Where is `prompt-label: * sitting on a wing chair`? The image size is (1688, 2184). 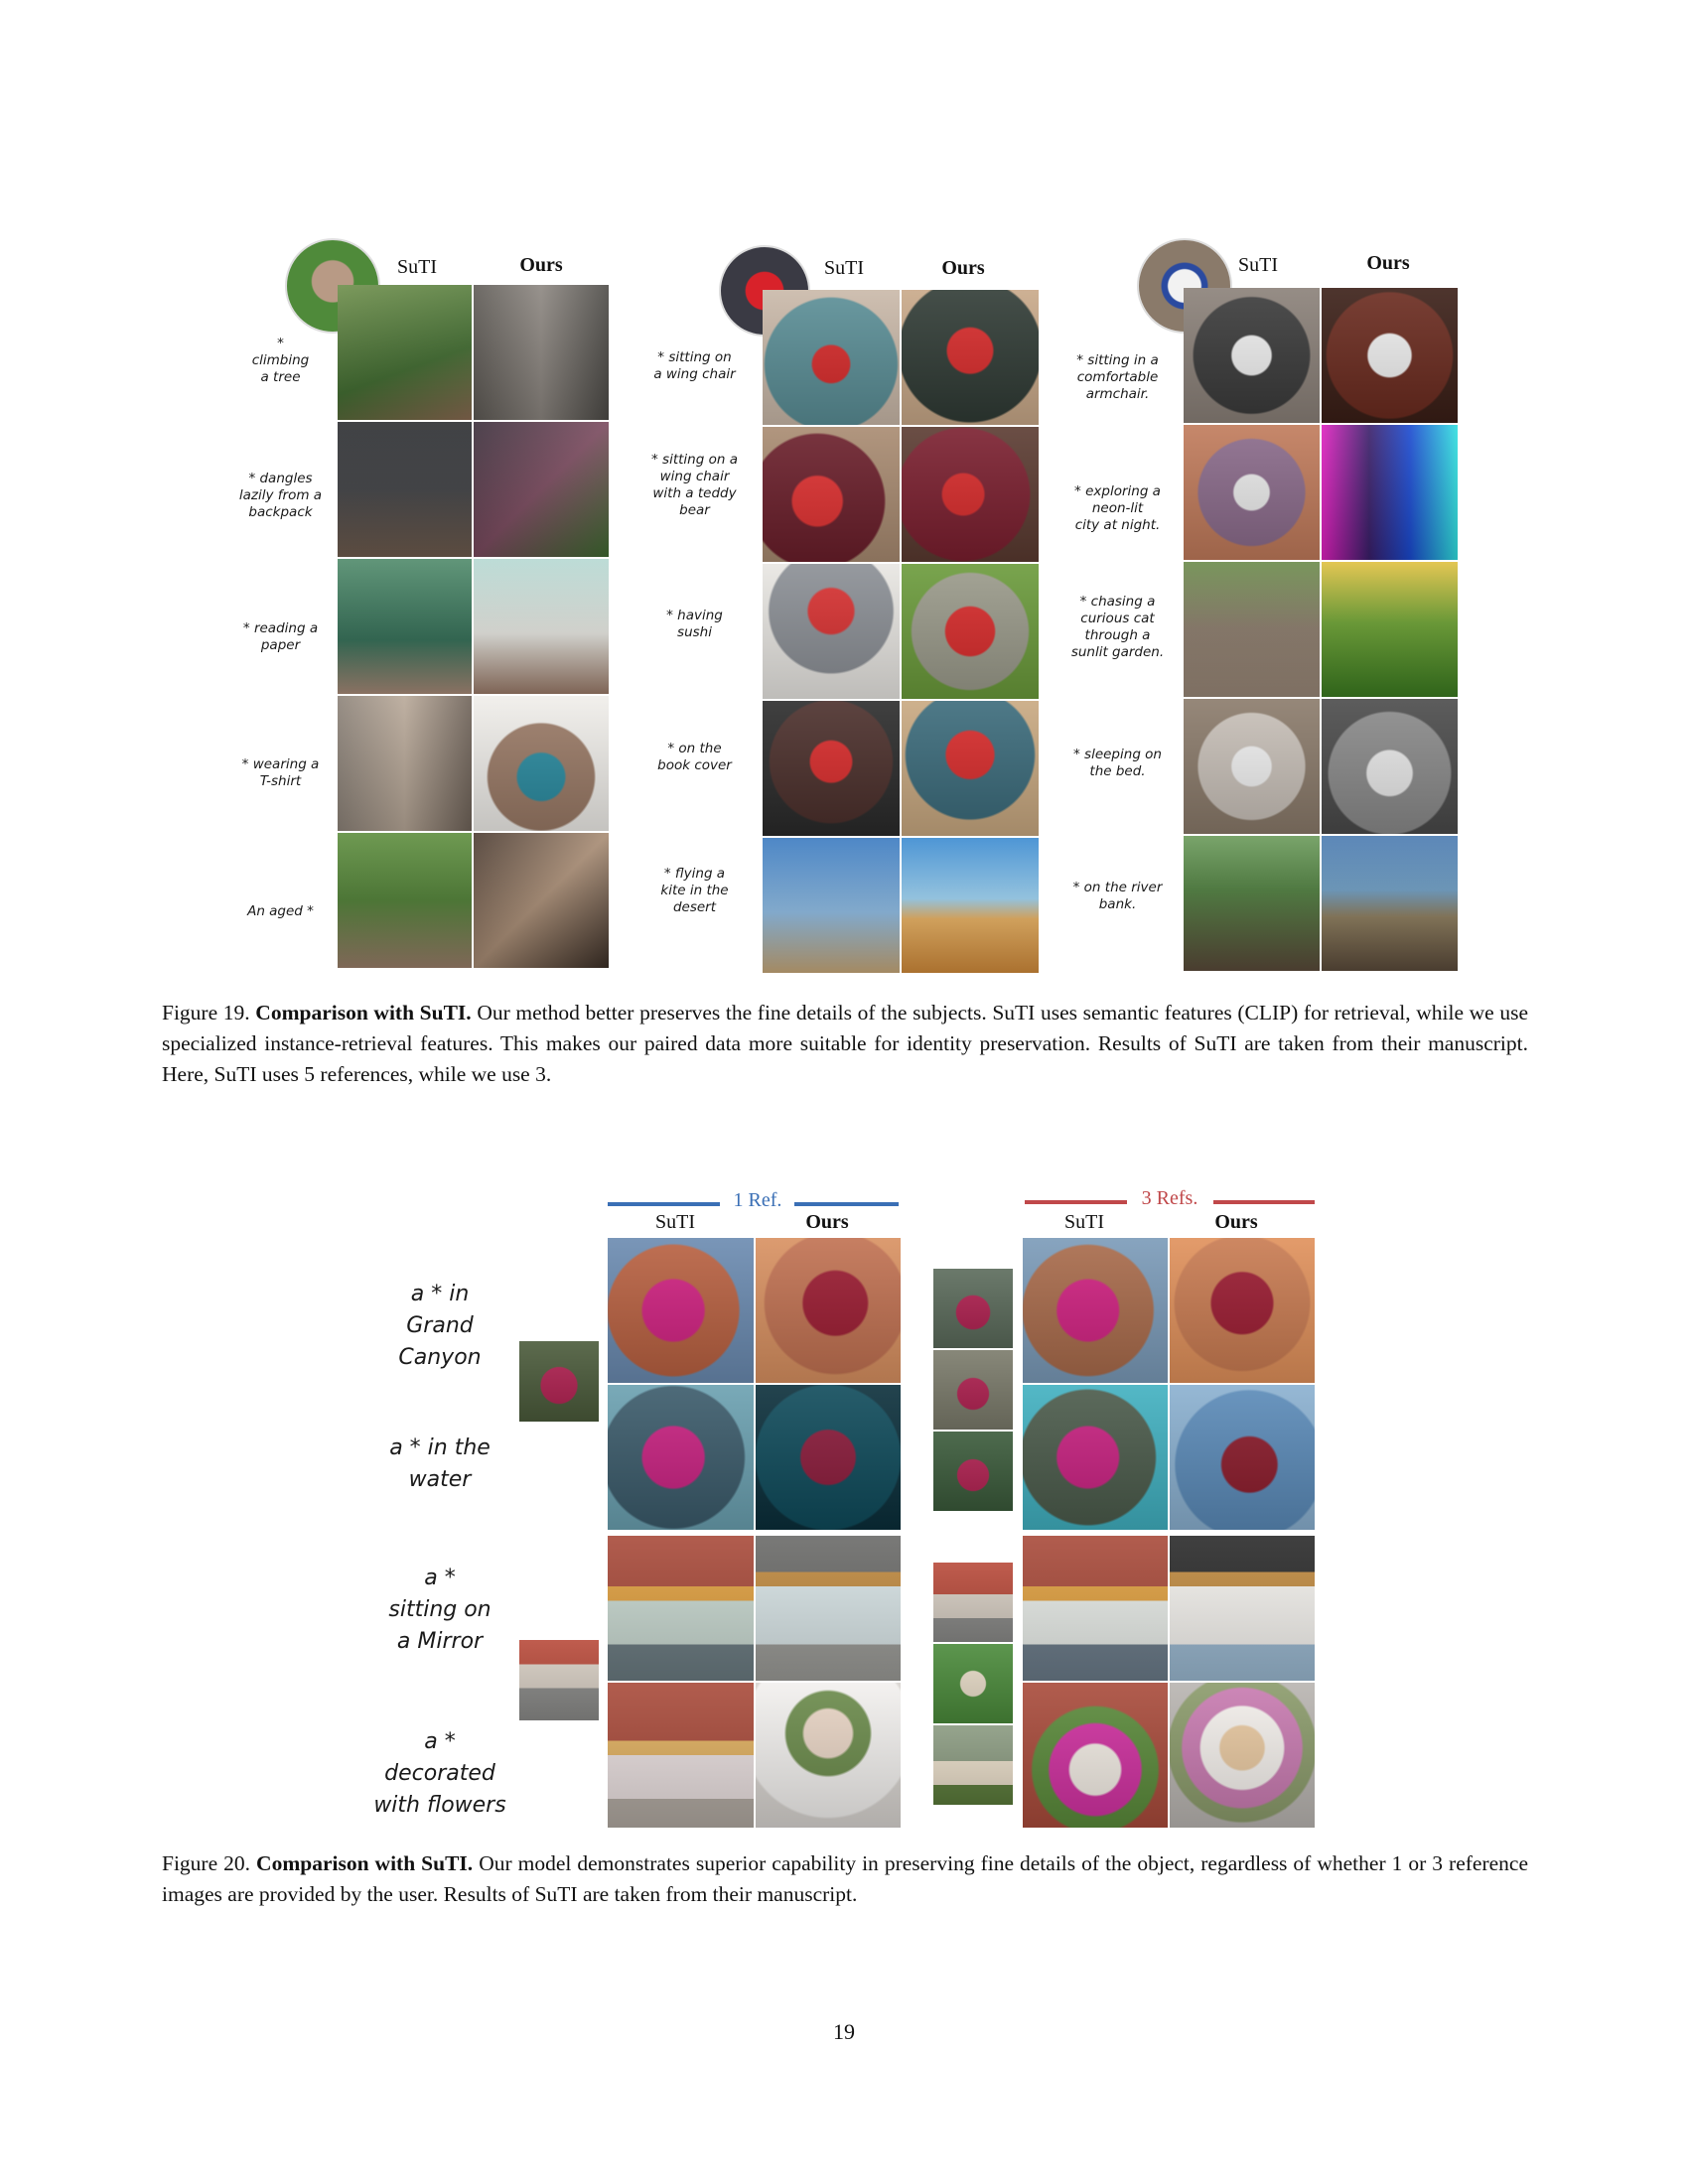
prompt-label: * sitting on a wing chair is located at coordinates (694, 365).